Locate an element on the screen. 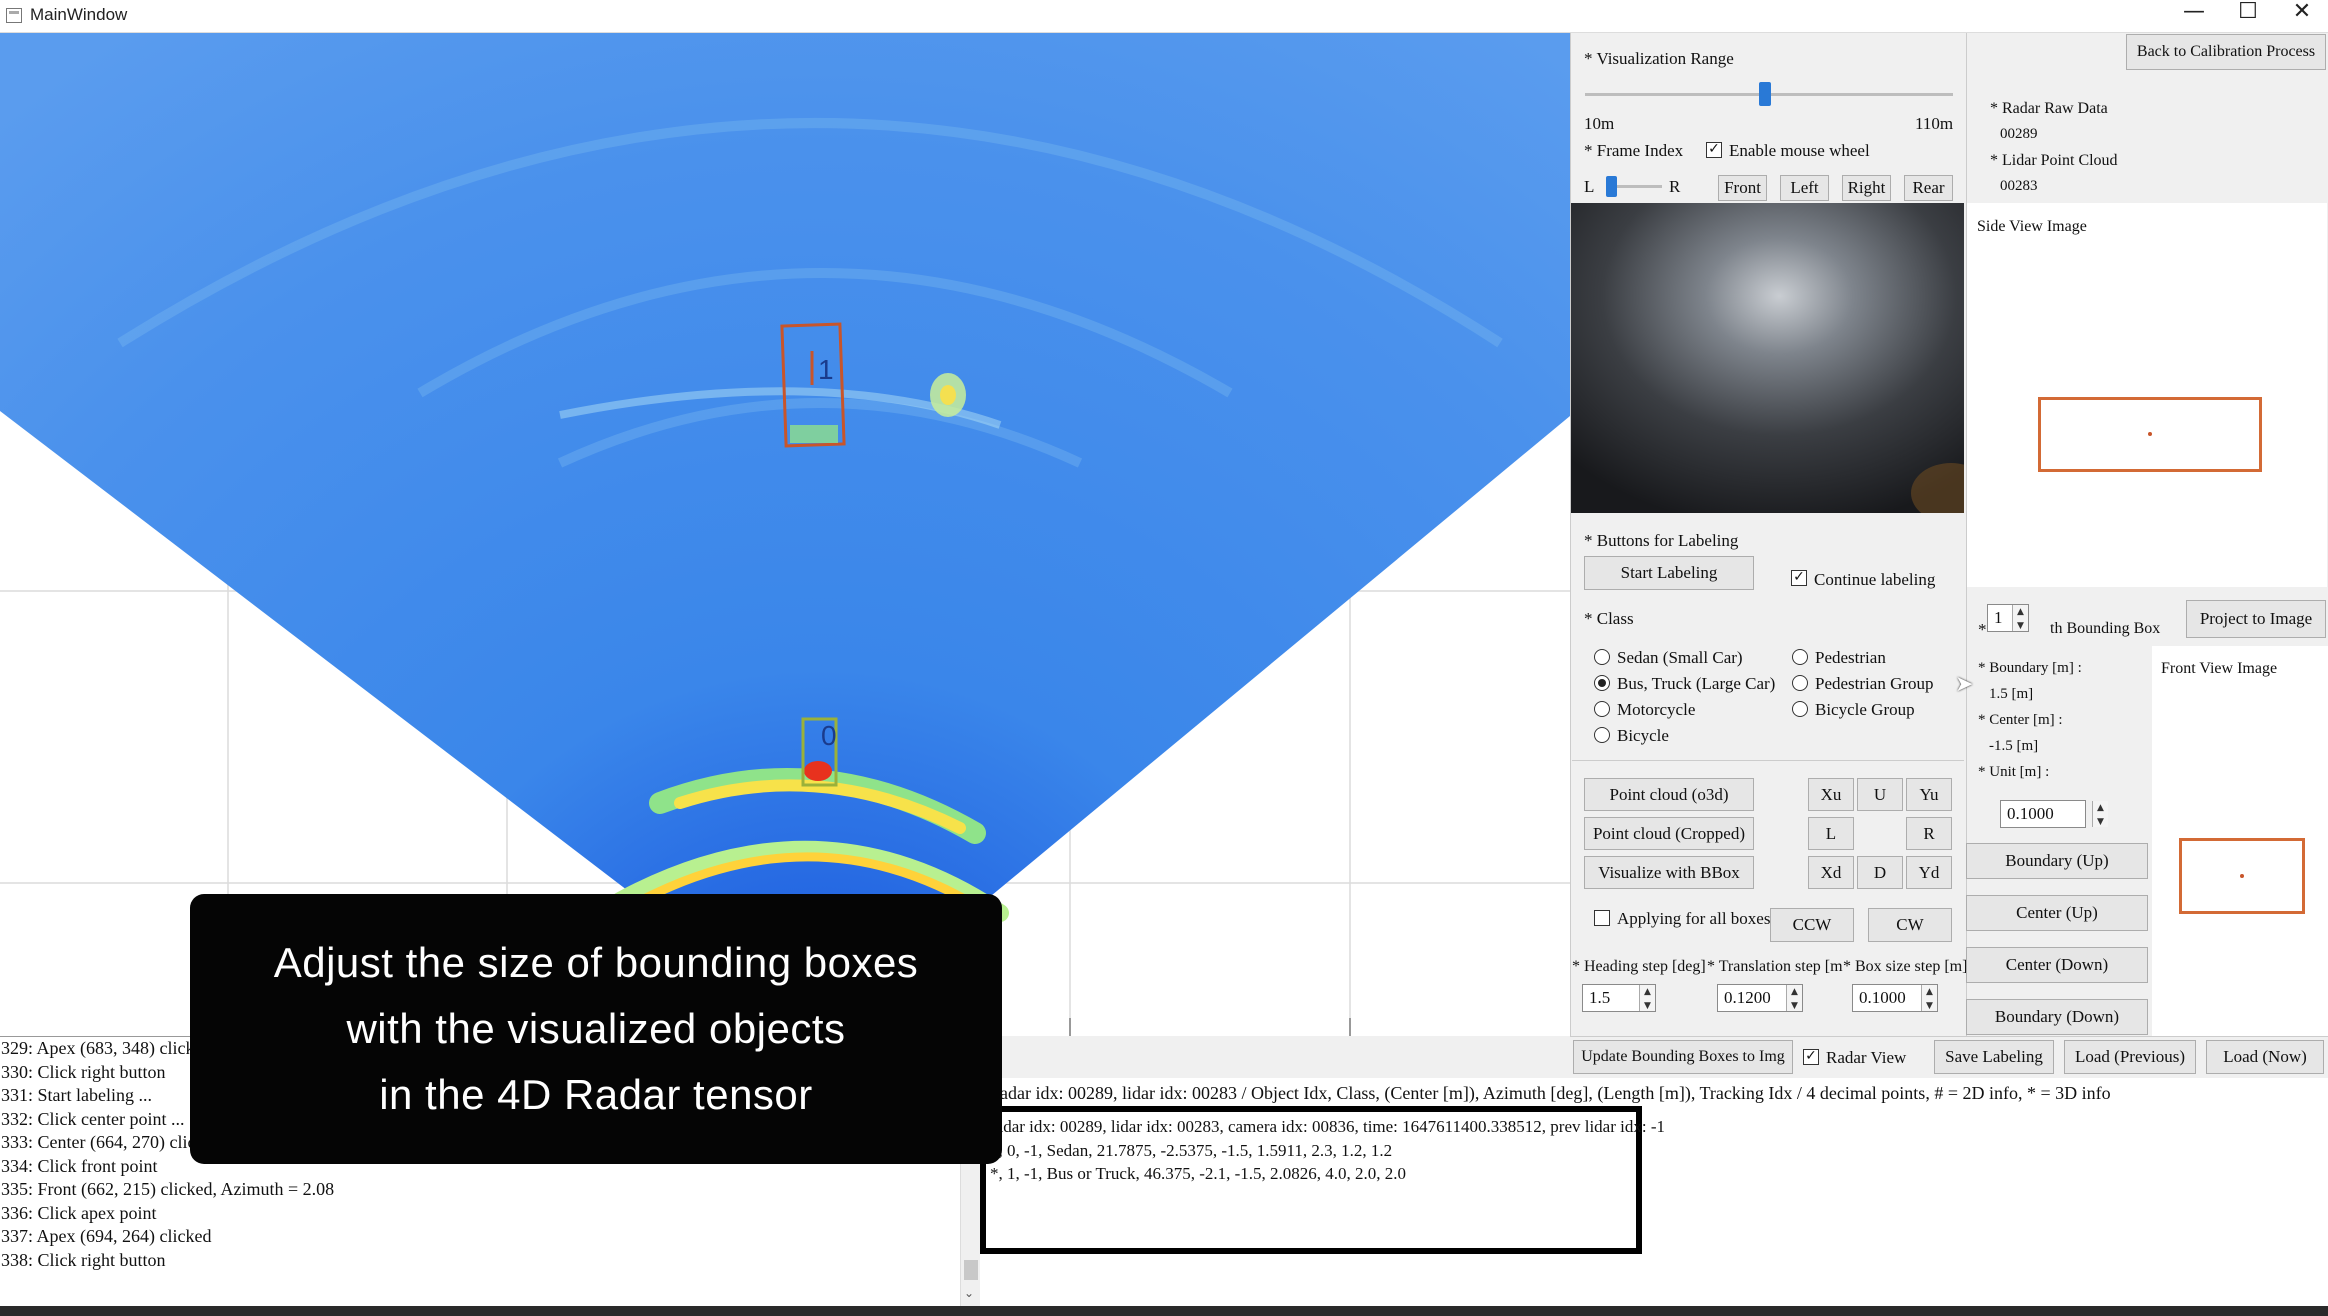 The width and height of the screenshot is (2328, 1316). load-now-button: Load (Now) is located at coordinates (2265, 1057).